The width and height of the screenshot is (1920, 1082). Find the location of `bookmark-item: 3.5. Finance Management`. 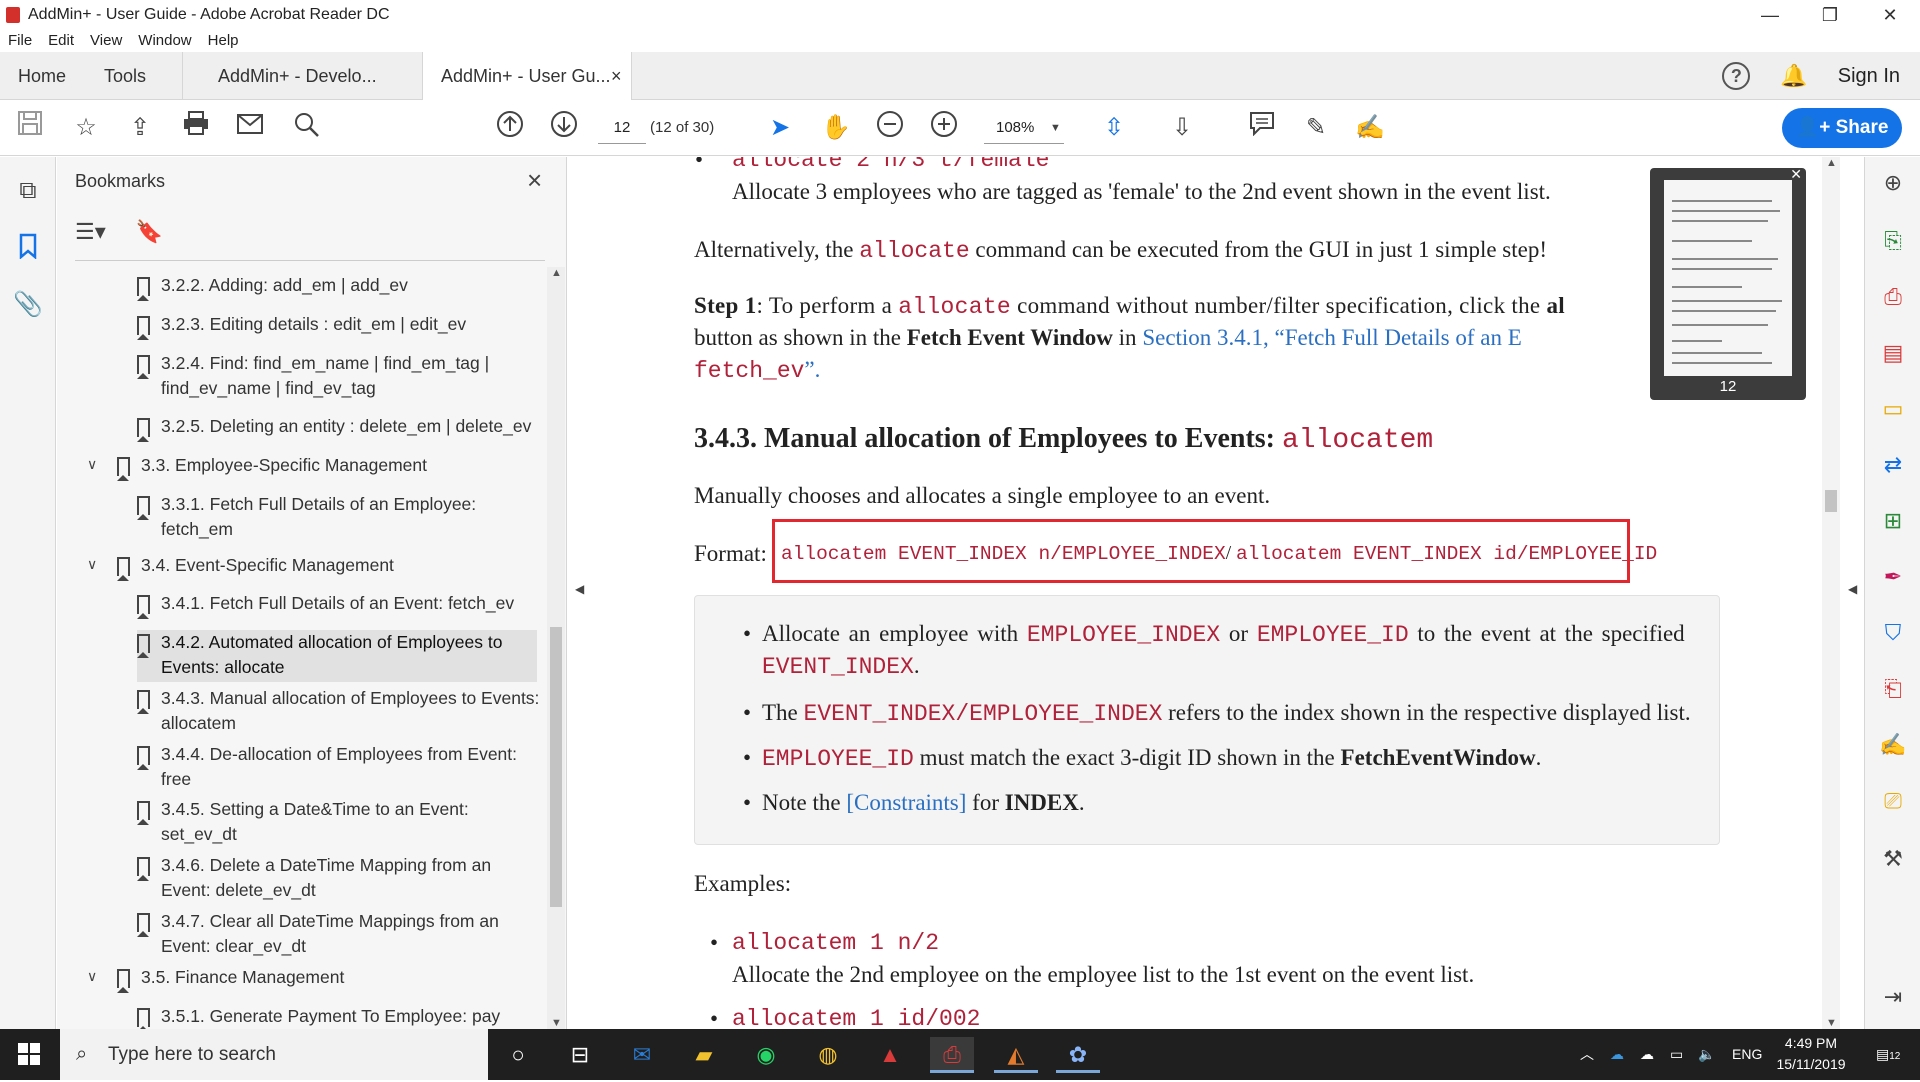

bookmark-item: 3.5. Finance Management is located at coordinates (327, 979).